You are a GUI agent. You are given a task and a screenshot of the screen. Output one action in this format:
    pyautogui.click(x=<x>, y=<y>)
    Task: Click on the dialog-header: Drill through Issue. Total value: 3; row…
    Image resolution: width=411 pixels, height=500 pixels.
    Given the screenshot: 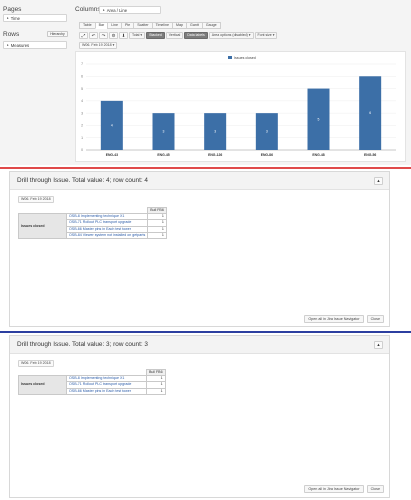 What is the action you would take?
    pyautogui.click(x=199, y=345)
    